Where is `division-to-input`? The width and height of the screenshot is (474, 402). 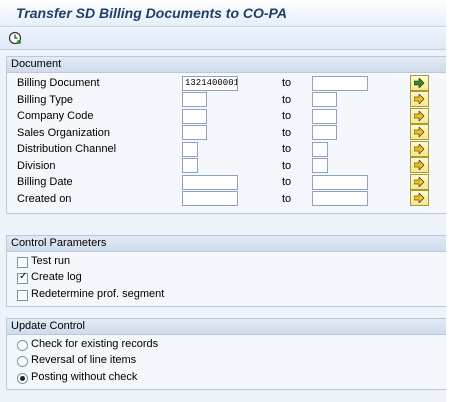
division-to-input is located at coordinates (320, 165).